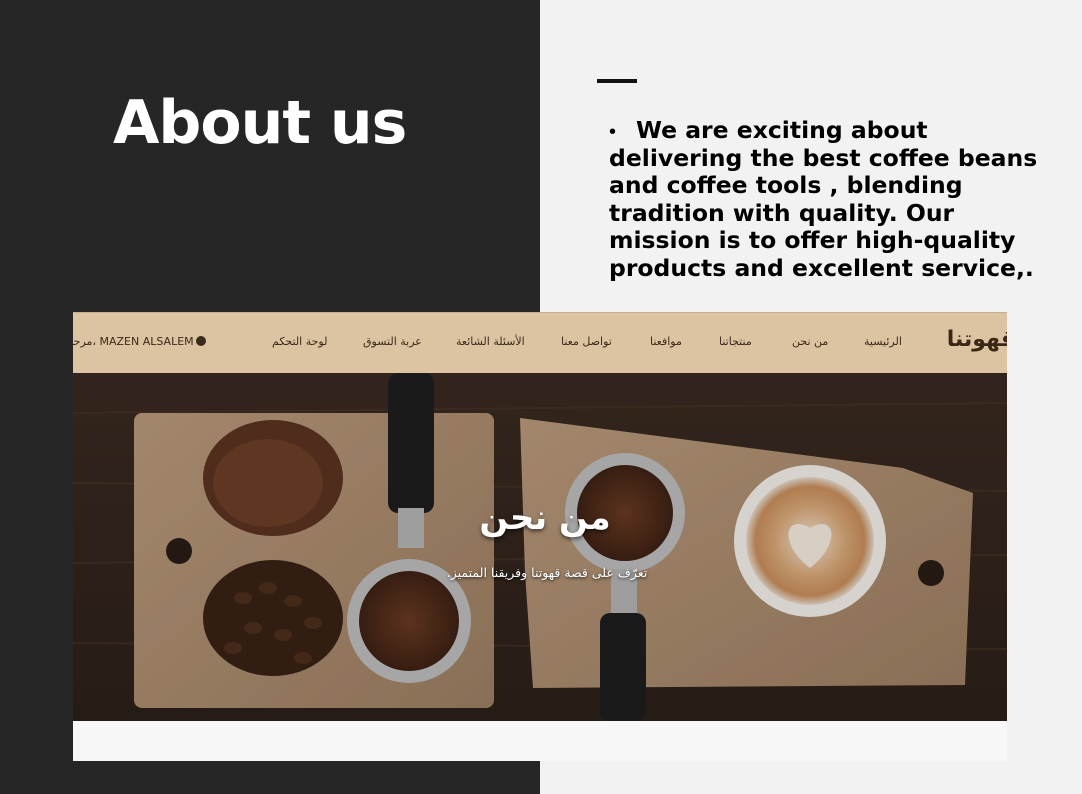  What do you see at coordinates (586, 341) in the screenshot?
I see `nav-contact: تواصل معنا` at bounding box center [586, 341].